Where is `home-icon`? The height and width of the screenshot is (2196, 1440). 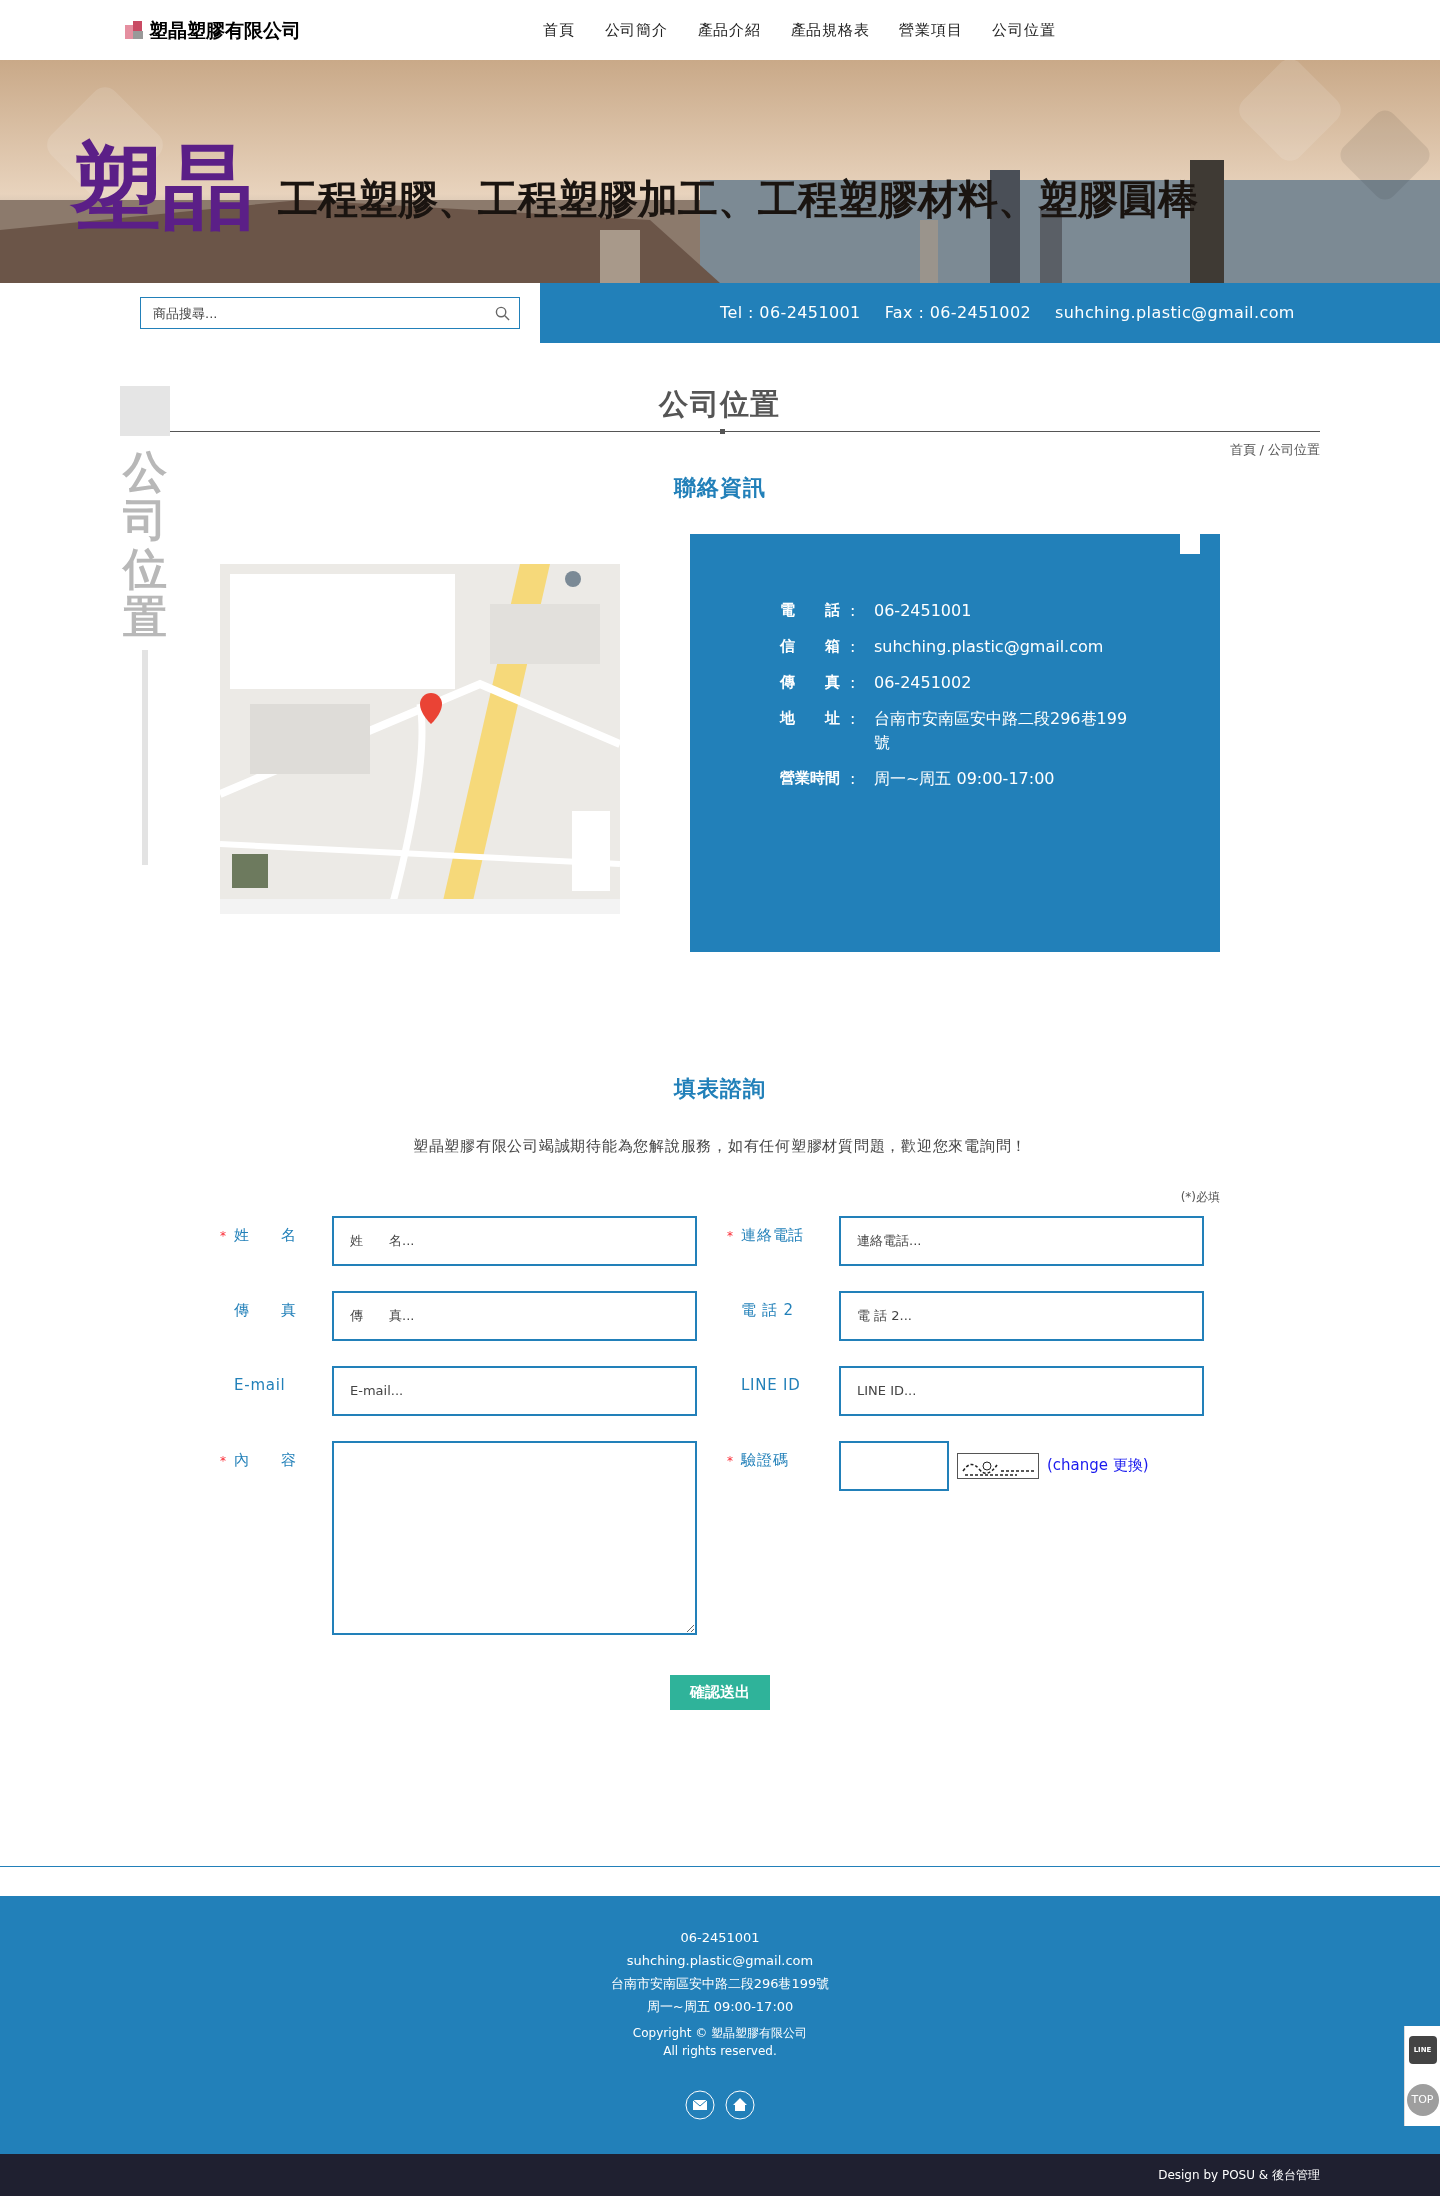 home-icon is located at coordinates (740, 2105).